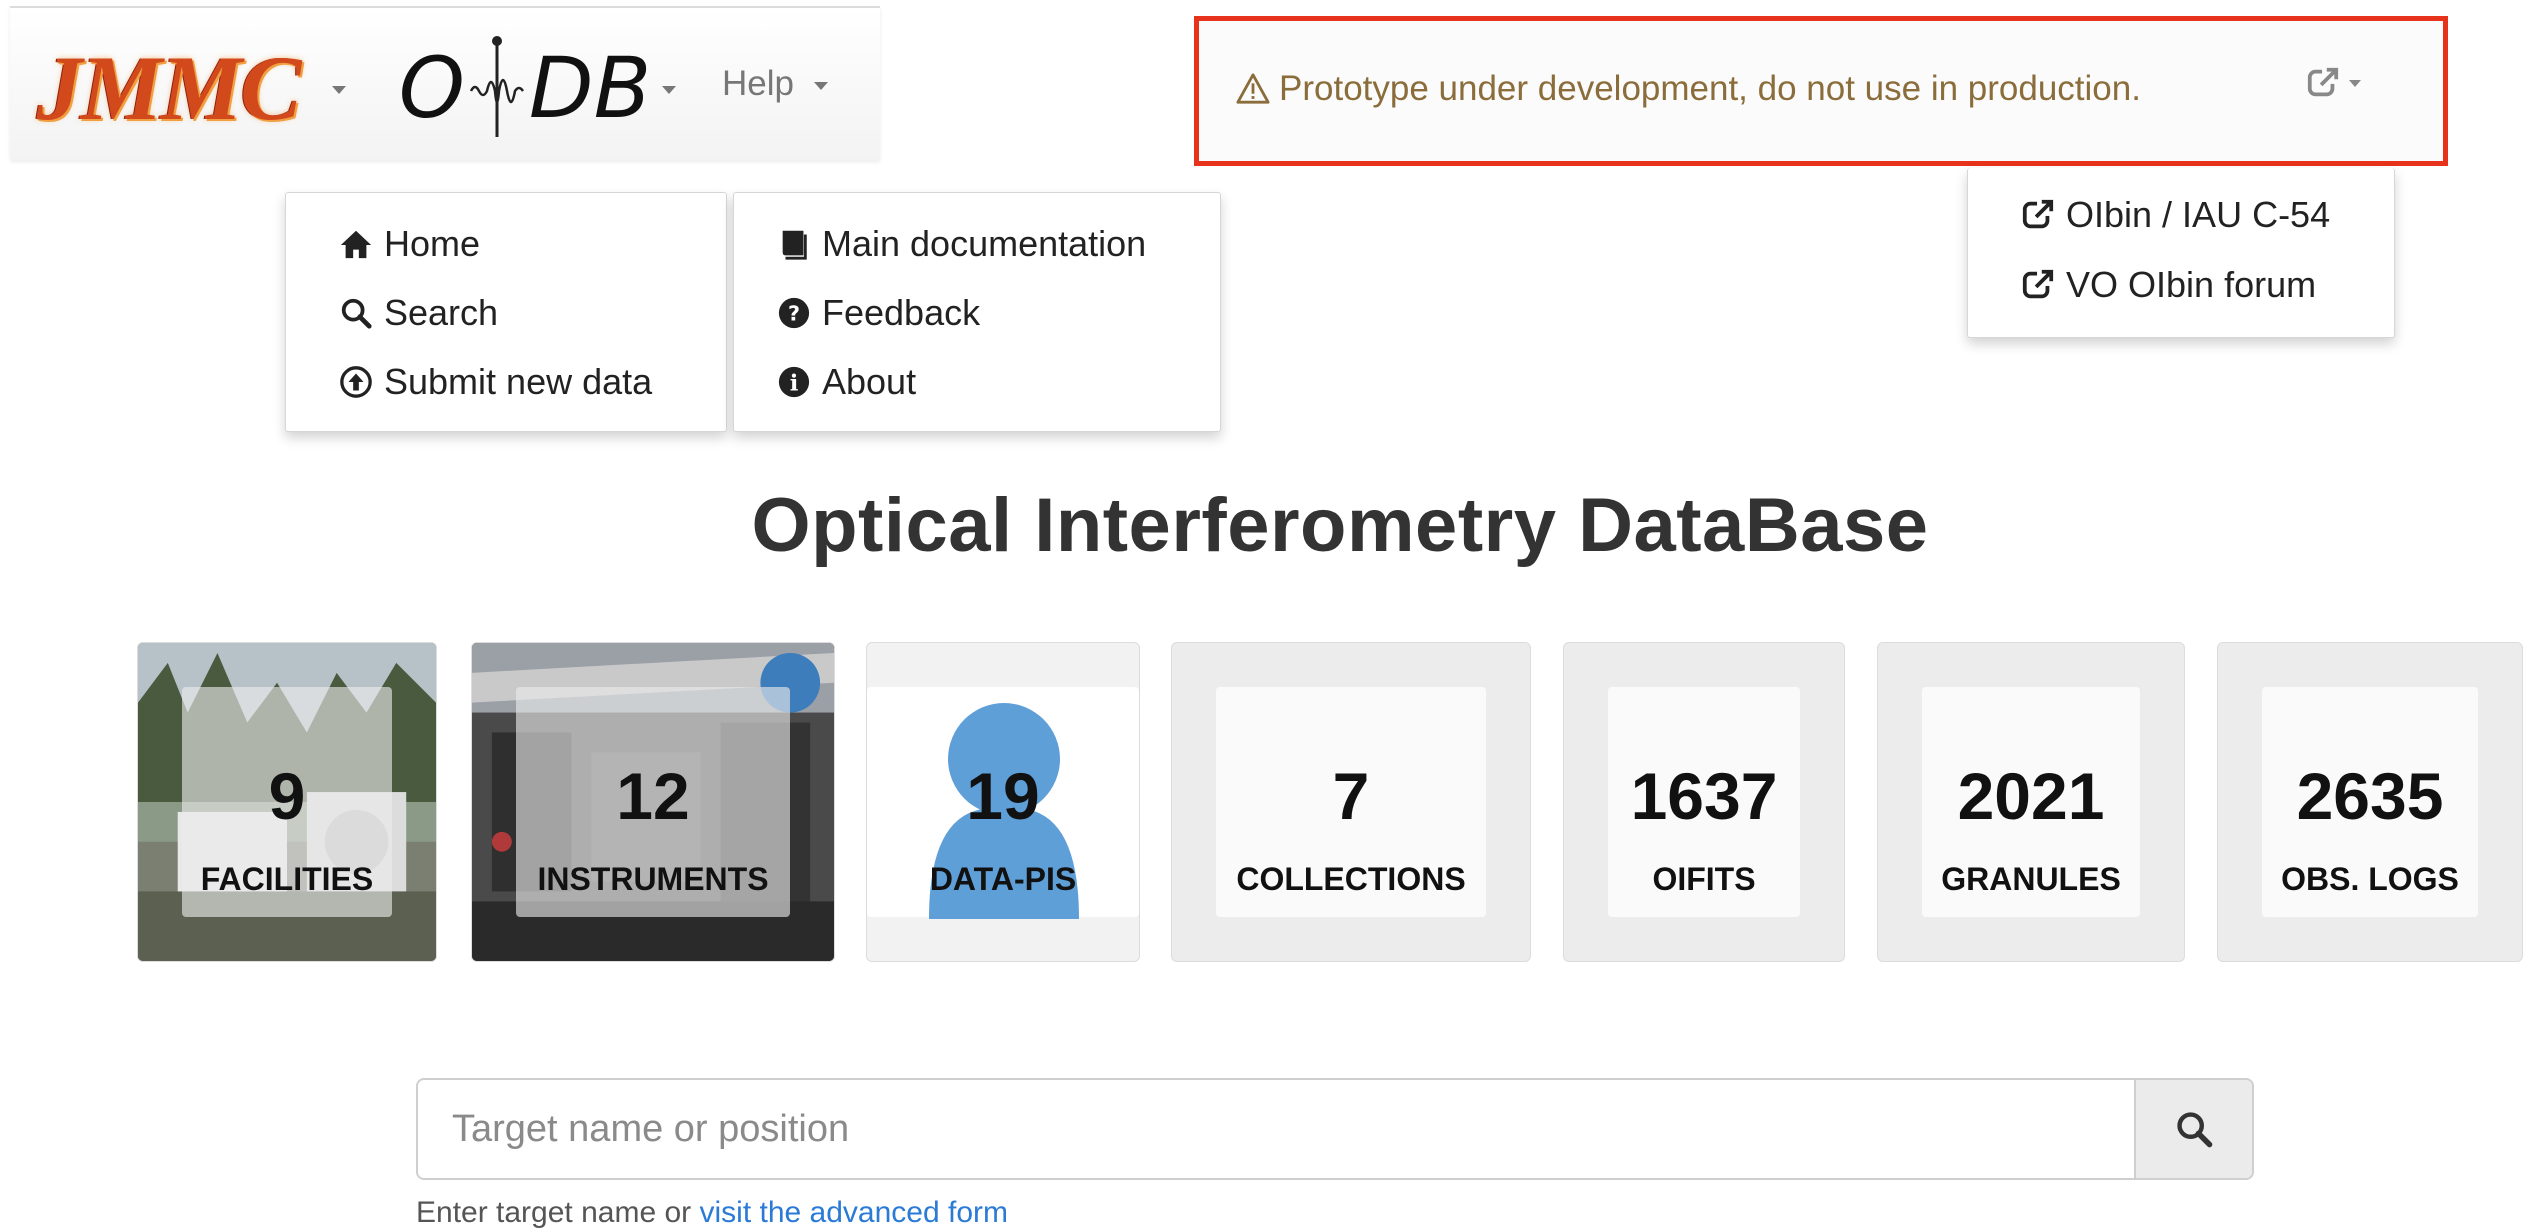  I want to click on navbar: JMMC O DB Help, so click(445, 83).